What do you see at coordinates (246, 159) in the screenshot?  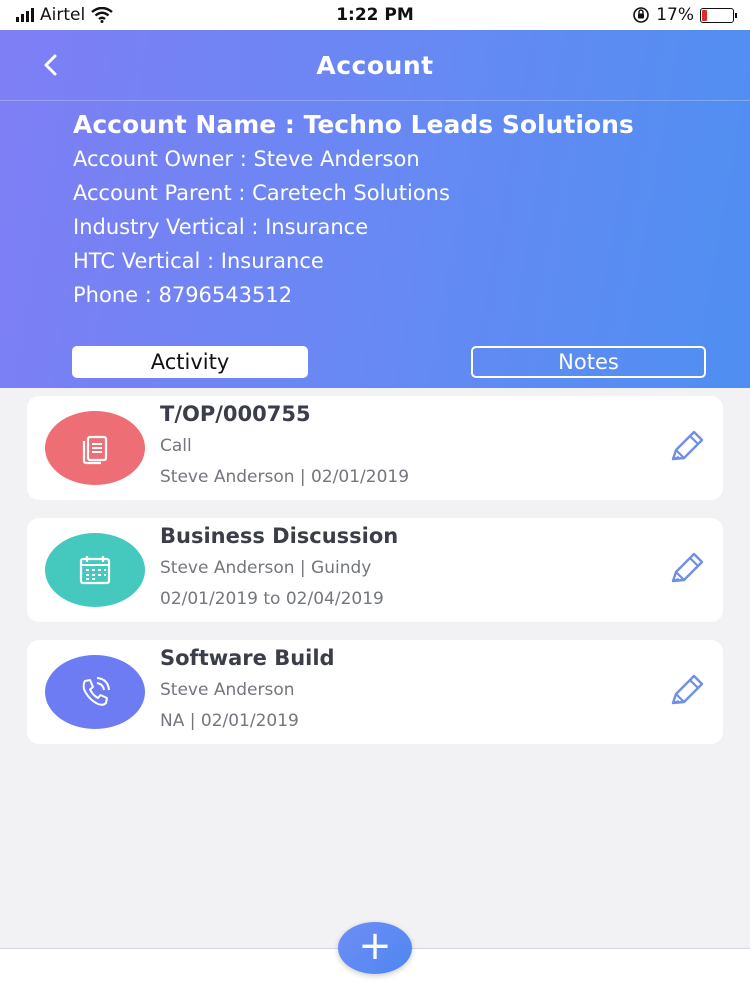 I see `account-owner: Account Owner : Steve Anderson` at bounding box center [246, 159].